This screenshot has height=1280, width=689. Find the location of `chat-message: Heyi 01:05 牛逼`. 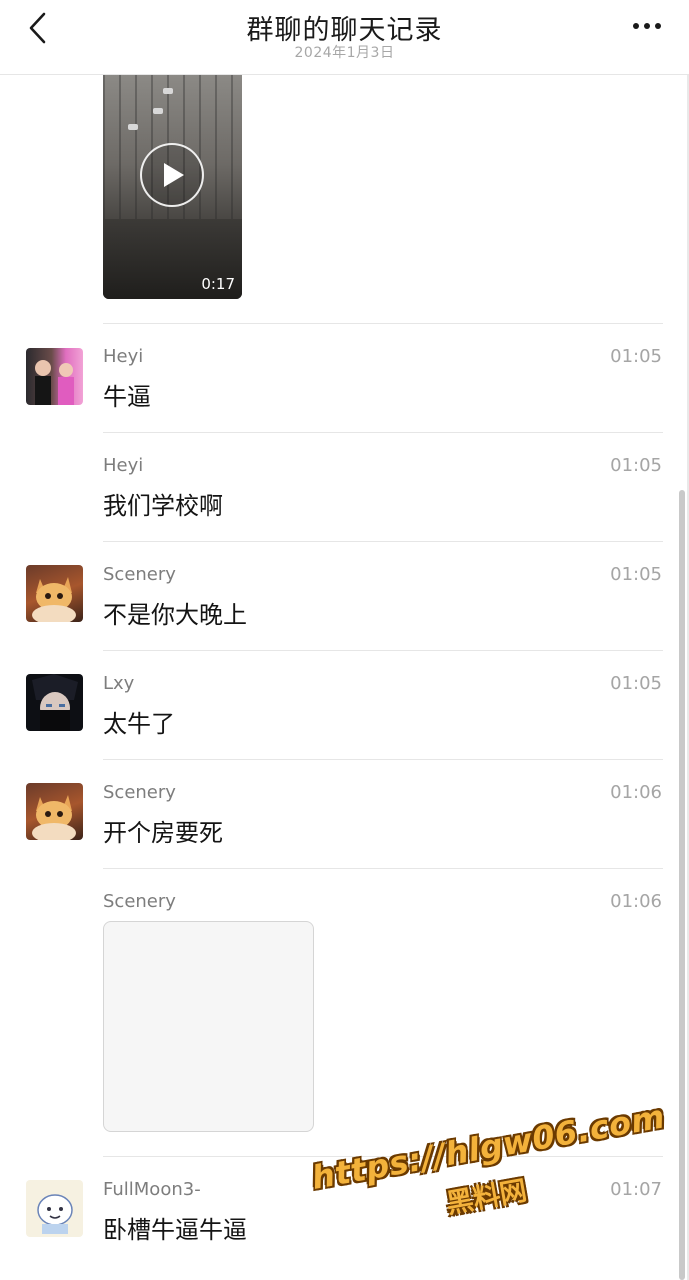

chat-message: Heyi 01:05 牛逼 is located at coordinates (344, 378).